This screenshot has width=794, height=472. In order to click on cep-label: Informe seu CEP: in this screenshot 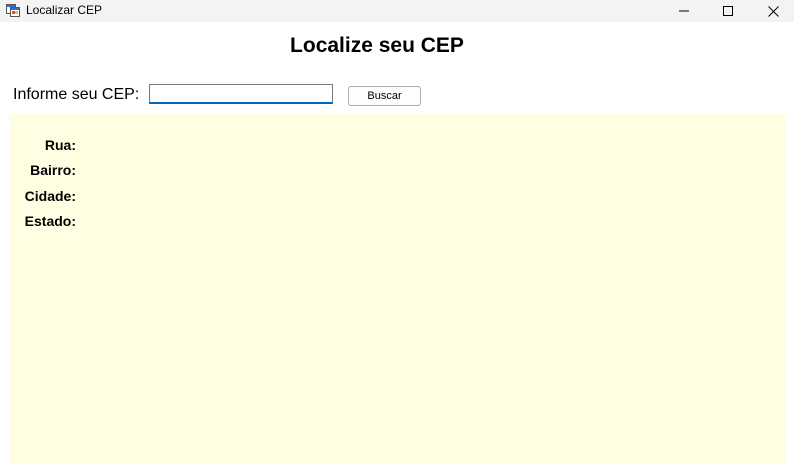, I will do `click(76, 94)`.